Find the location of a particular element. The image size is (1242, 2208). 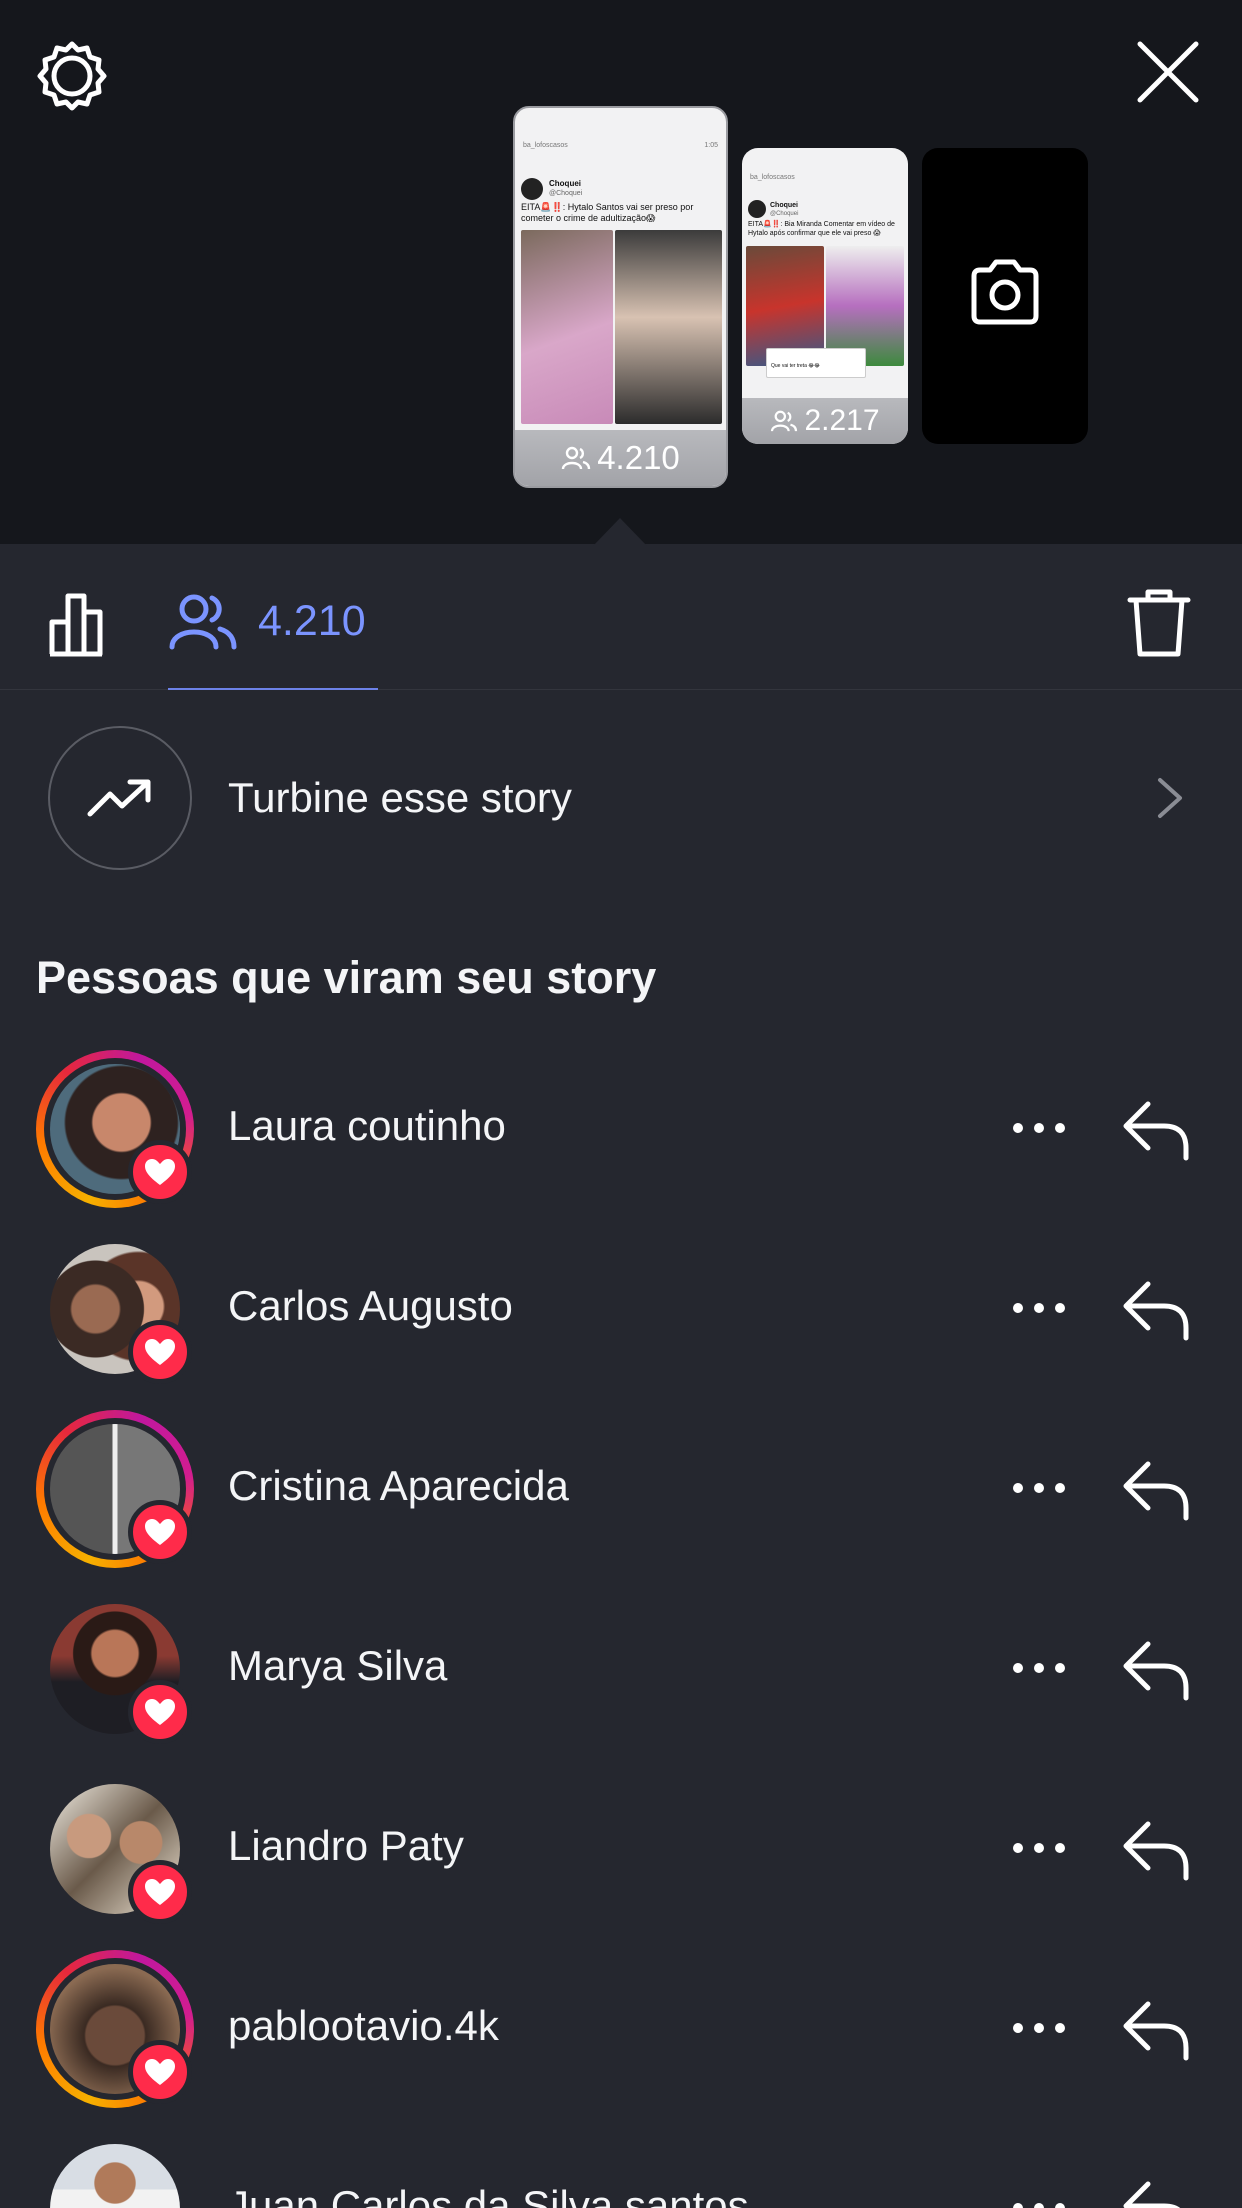

viewer-row: Laura coutinho is located at coordinates (621, 1130).